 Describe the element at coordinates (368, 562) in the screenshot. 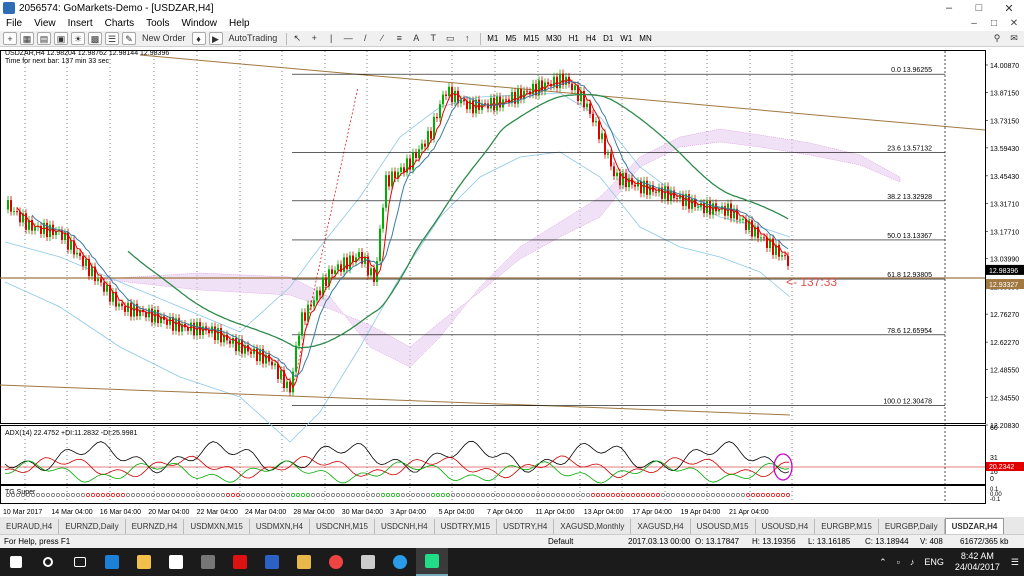

I see `mail-icon` at that location.